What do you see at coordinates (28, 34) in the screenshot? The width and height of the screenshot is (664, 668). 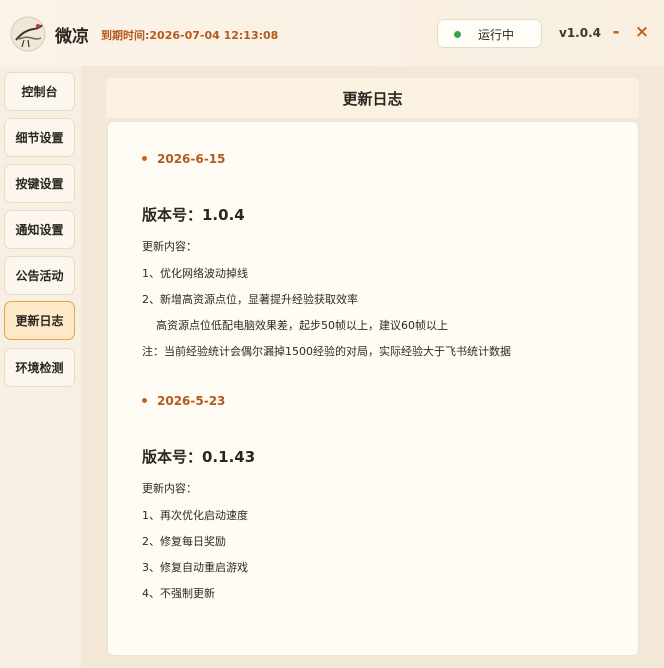 I see `crane-logo-icon` at bounding box center [28, 34].